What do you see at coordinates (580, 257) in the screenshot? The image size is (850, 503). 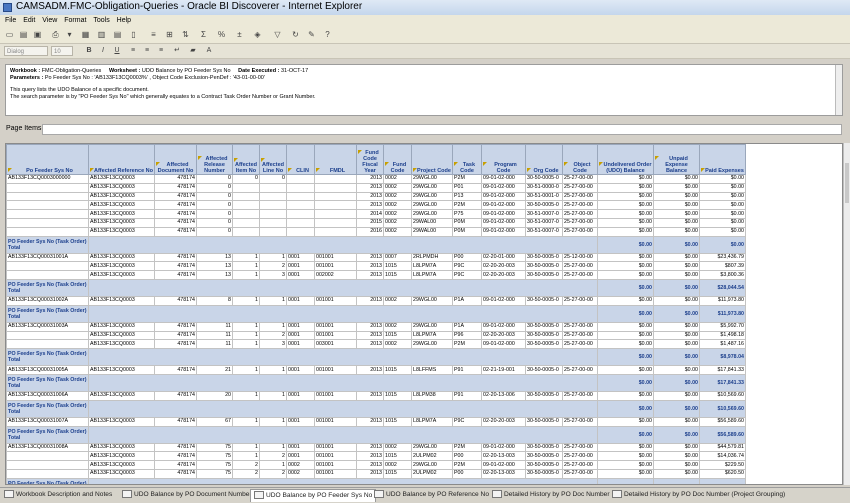 I see `table-cell: 25-12-00-00` at bounding box center [580, 257].